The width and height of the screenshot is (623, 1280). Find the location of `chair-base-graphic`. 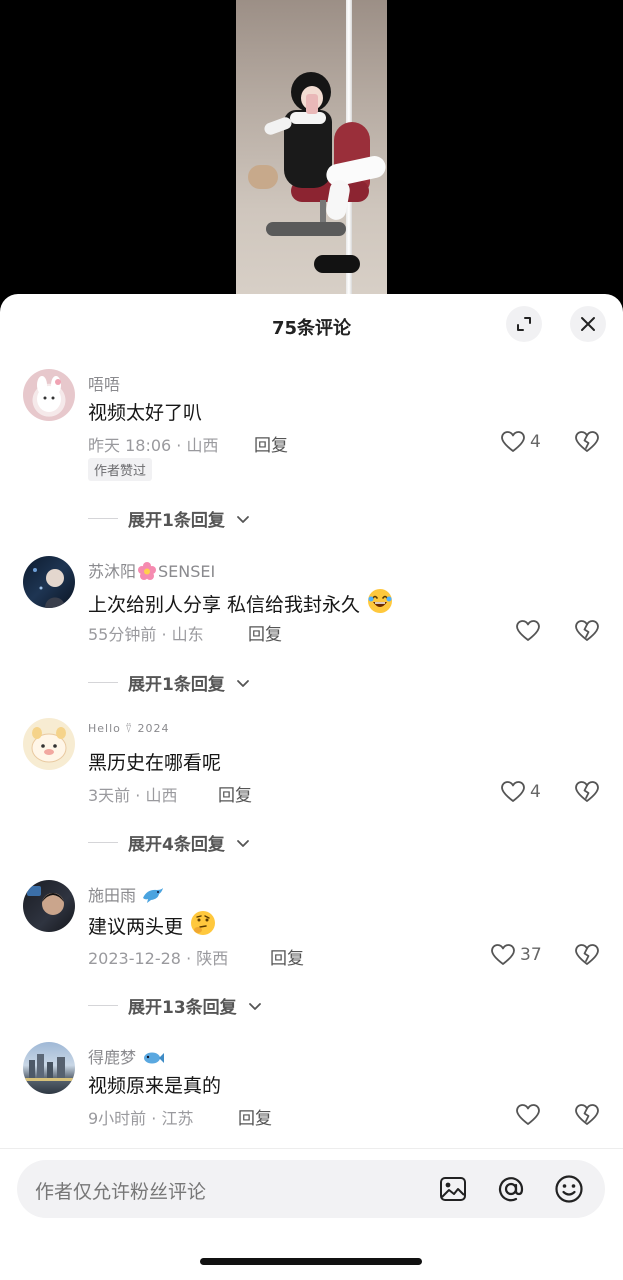

chair-base-graphic is located at coordinates (306, 229).